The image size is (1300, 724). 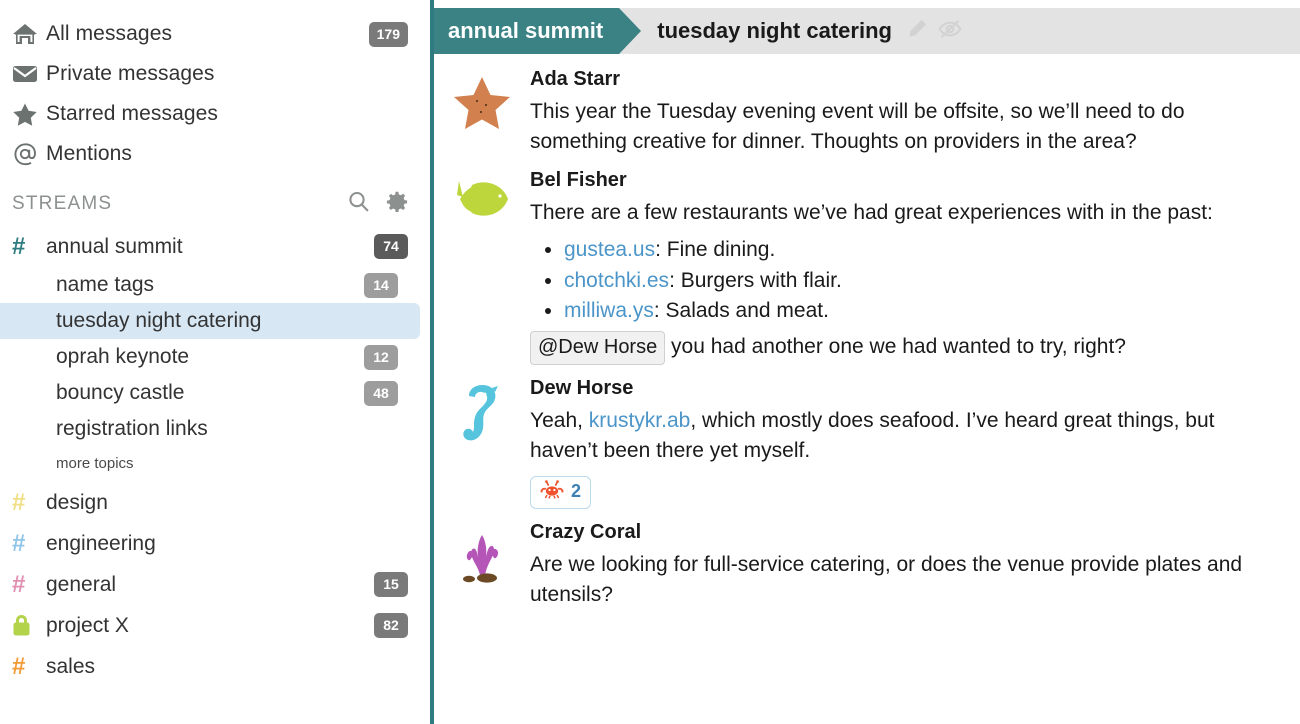 What do you see at coordinates (130, 73) in the screenshot?
I see `sidebar-item-label: Private messages` at bounding box center [130, 73].